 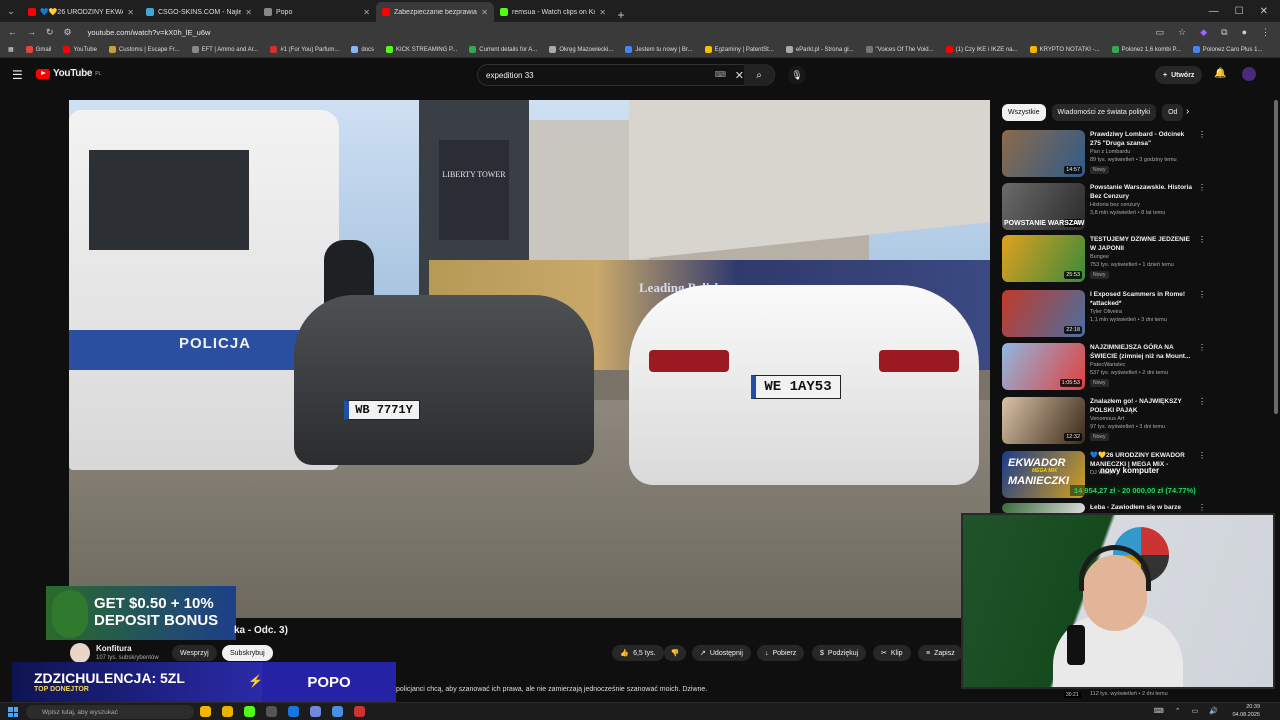 I want to click on subscribe-button: Subskrybuj, so click(x=247, y=653).